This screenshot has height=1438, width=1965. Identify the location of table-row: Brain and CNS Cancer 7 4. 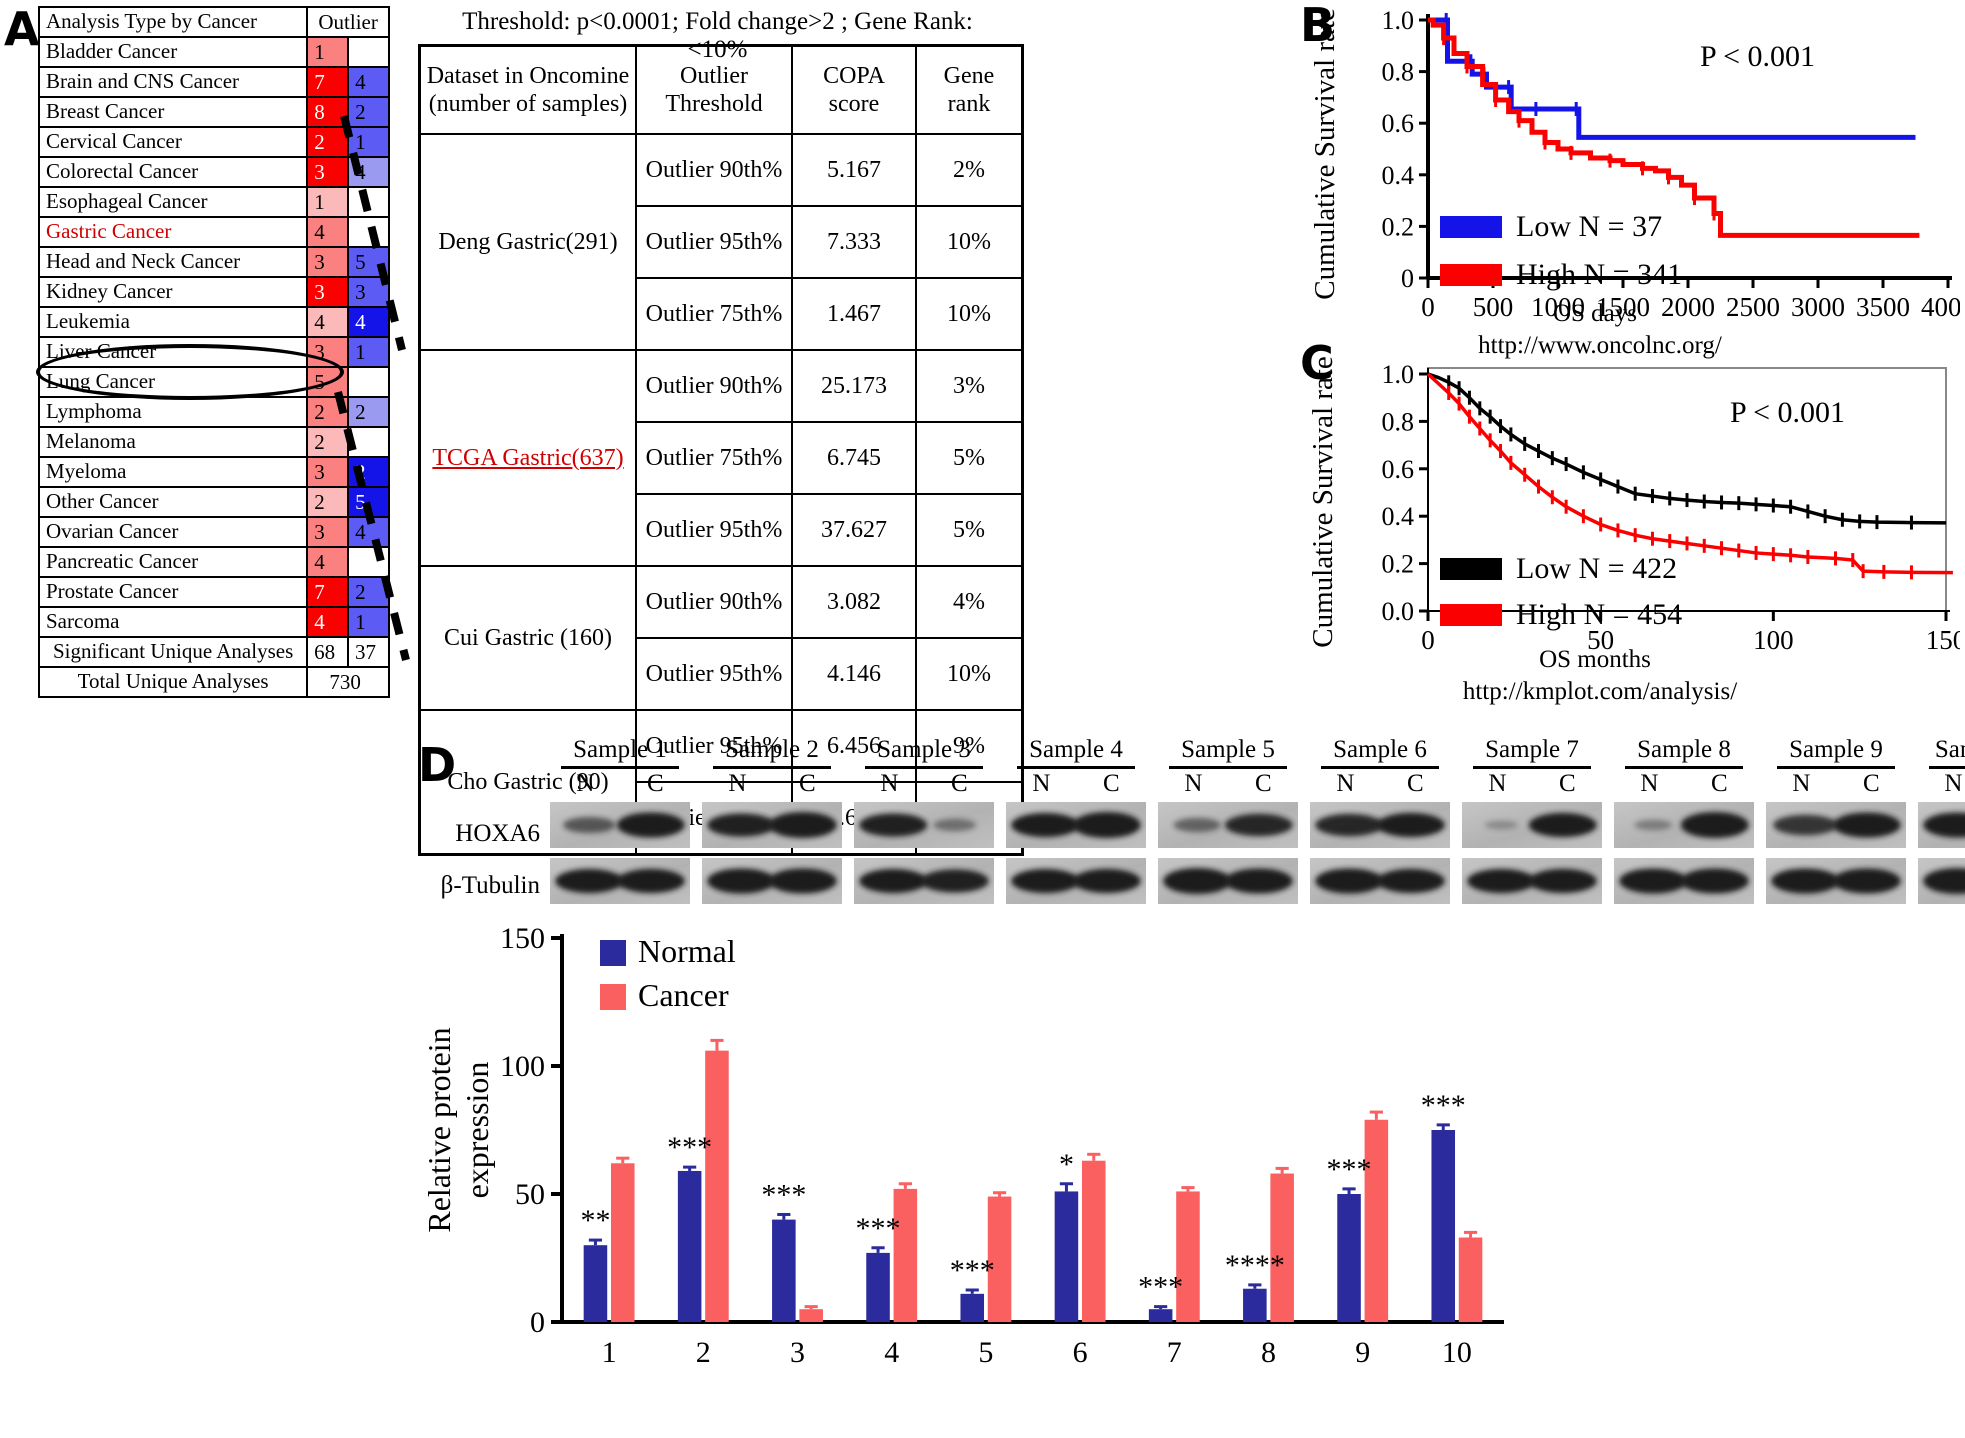
(213, 82).